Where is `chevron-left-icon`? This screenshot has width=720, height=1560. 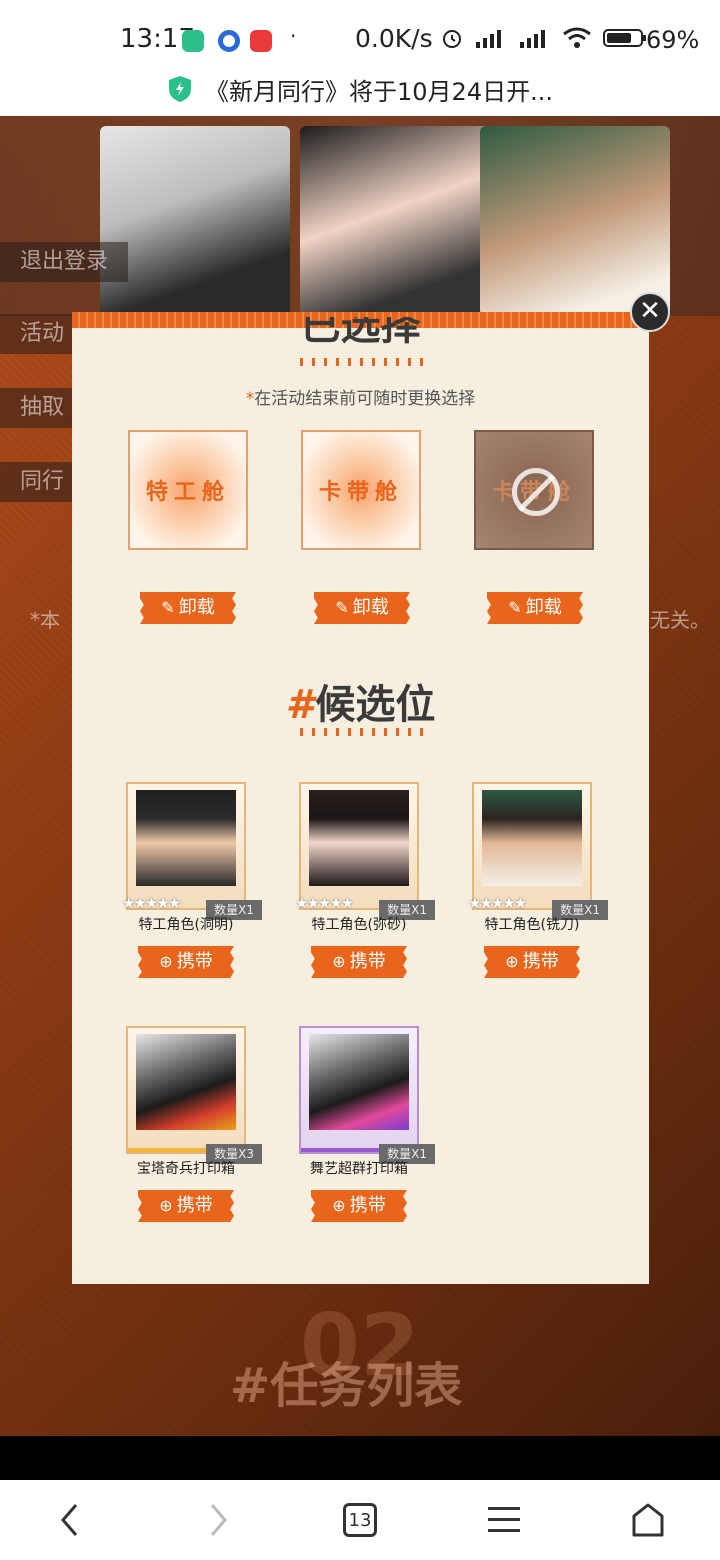 chevron-left-icon is located at coordinates (69, 1520).